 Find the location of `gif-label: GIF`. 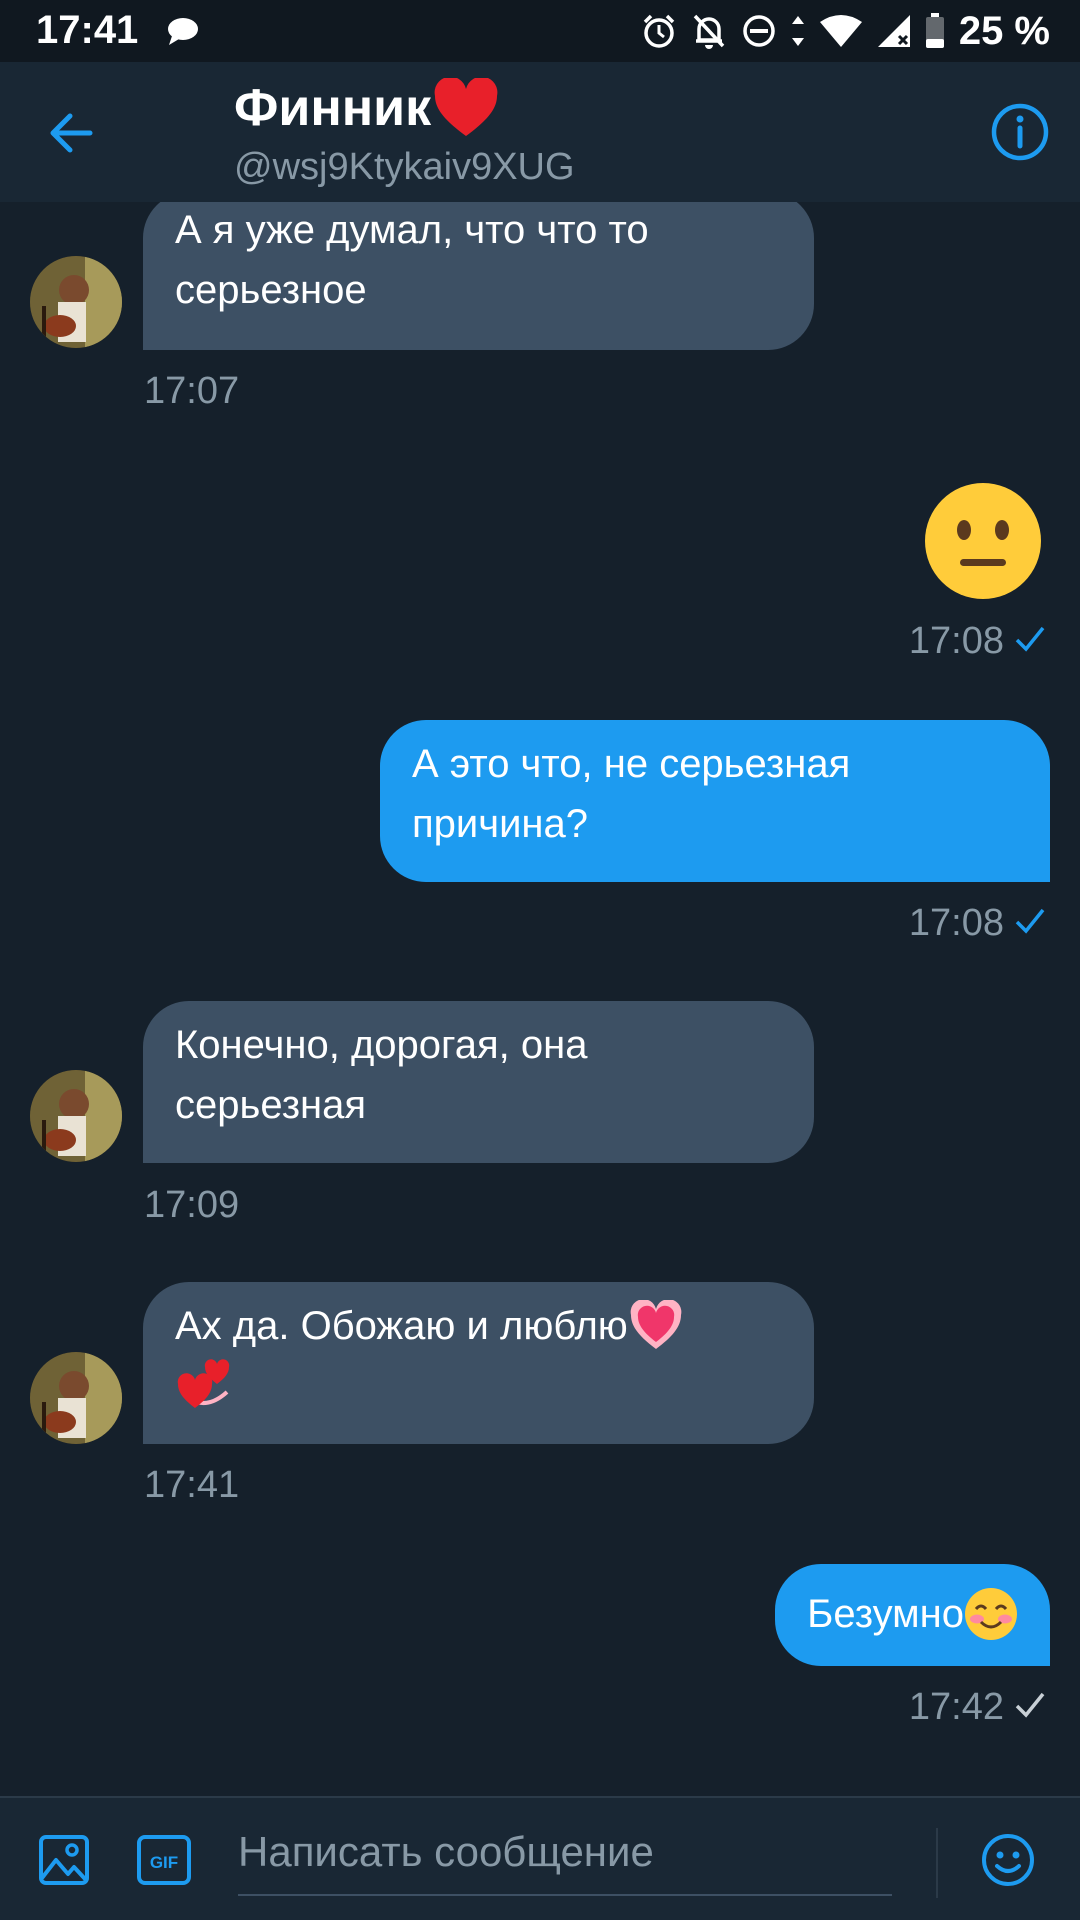

gif-label: GIF is located at coordinates (164, 1862).